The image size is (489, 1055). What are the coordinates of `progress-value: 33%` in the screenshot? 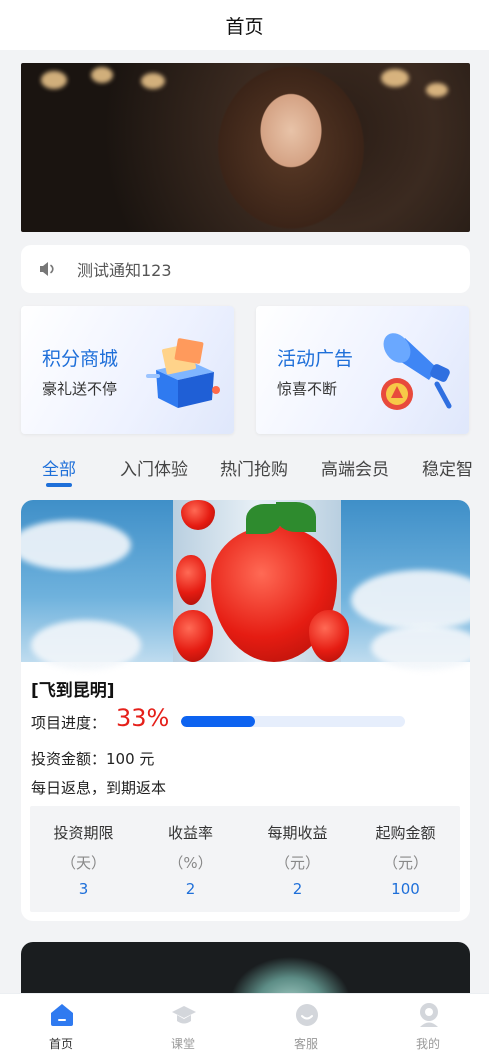 It's located at (143, 718).